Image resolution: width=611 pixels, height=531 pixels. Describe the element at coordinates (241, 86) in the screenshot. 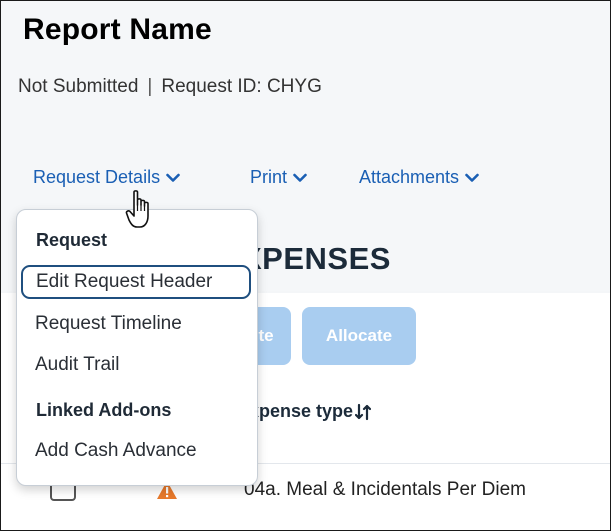

I see `request-id: Request ID: CHYG` at that location.